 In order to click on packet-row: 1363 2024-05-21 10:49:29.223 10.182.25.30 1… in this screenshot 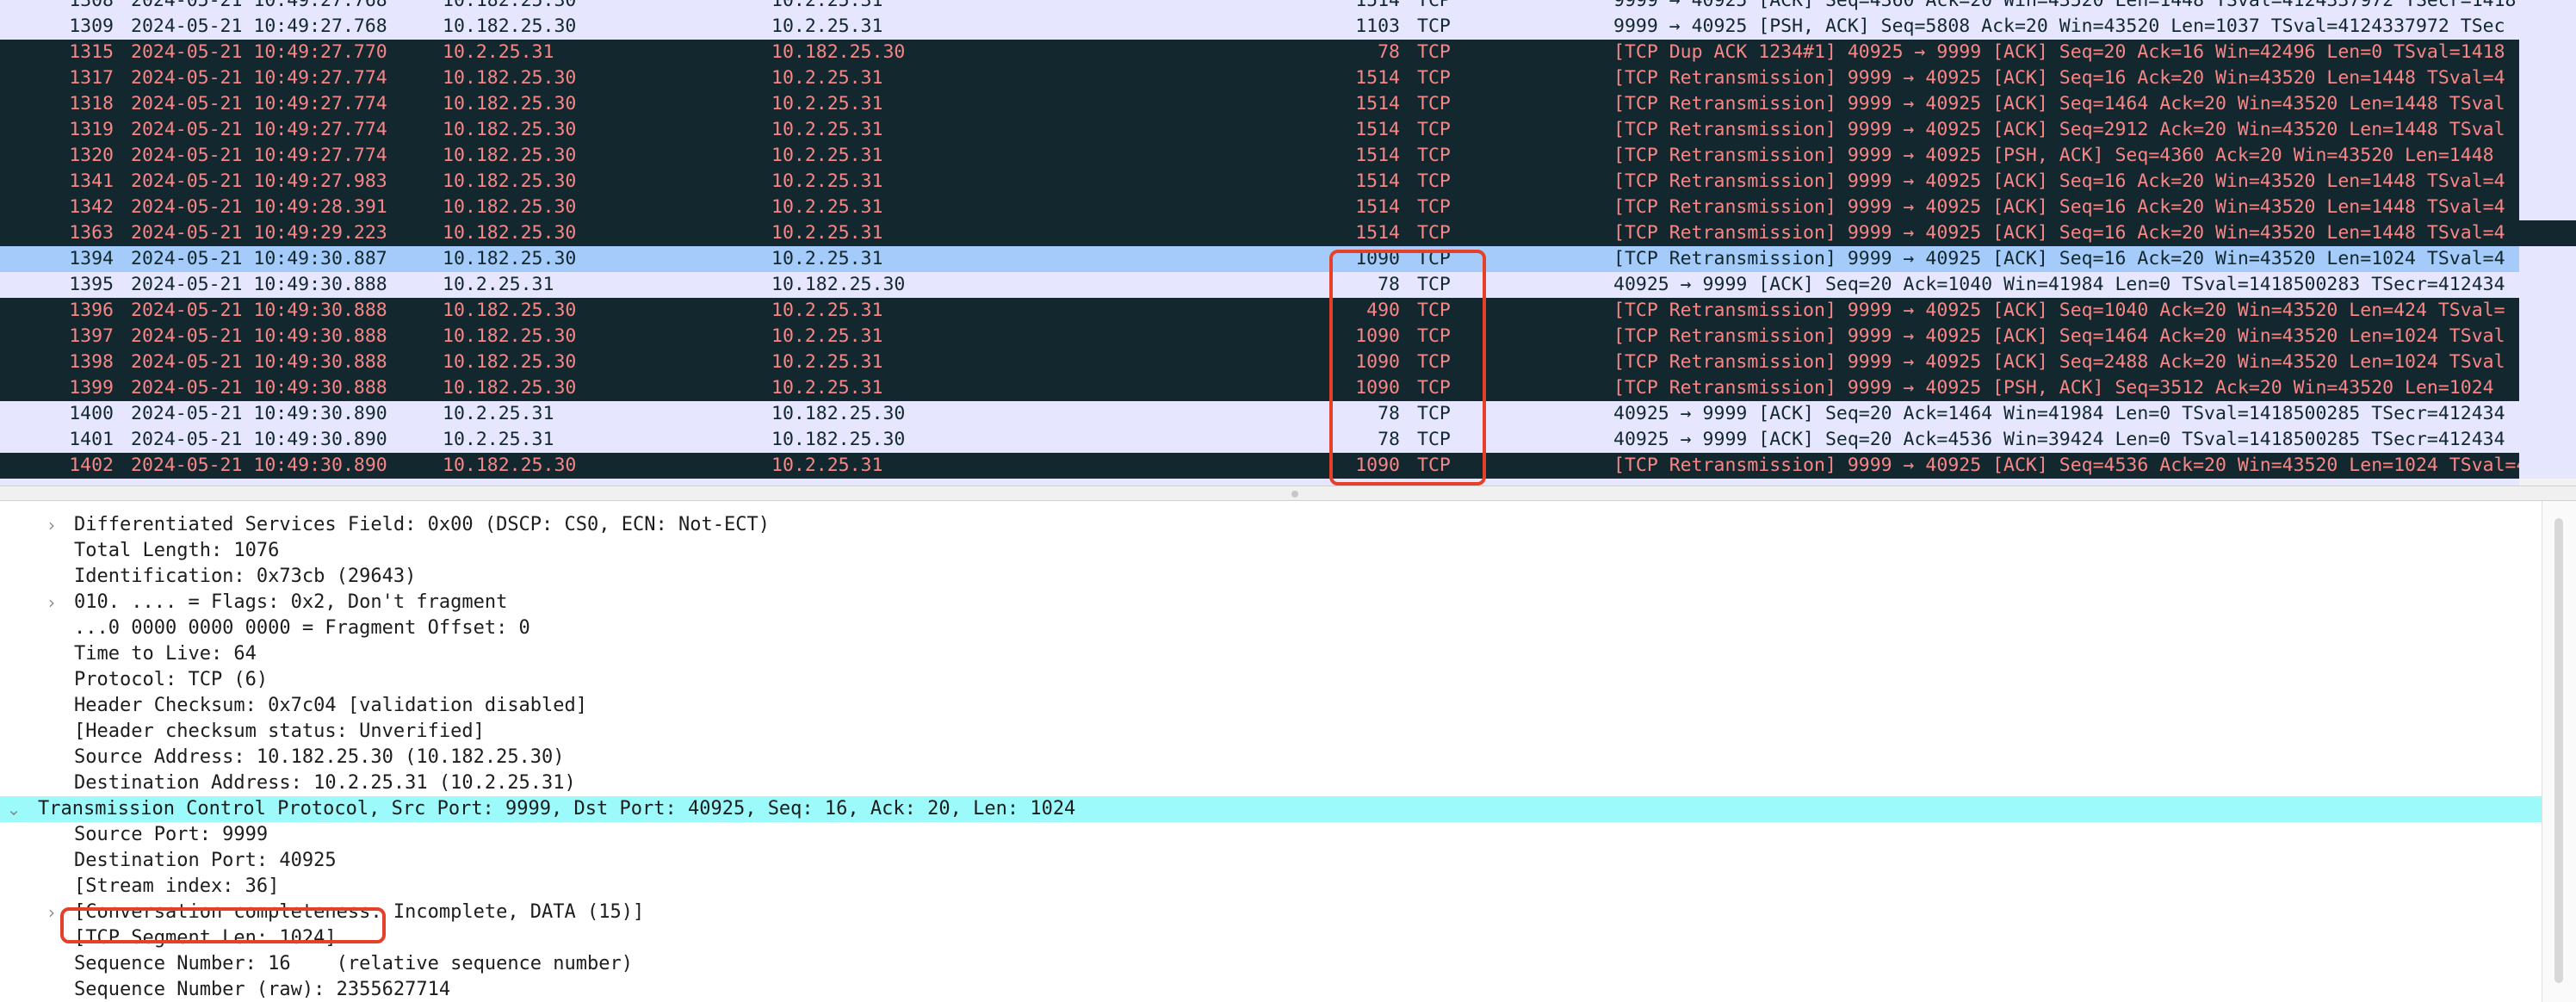, I will do `click(1288, 233)`.